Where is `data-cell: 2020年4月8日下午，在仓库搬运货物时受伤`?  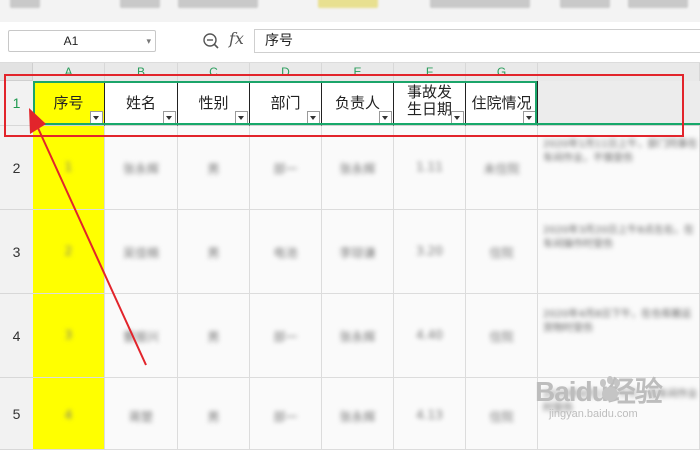
data-cell: 2020年4月8日下午，在仓库搬运货物时受伤 is located at coordinates (619, 336).